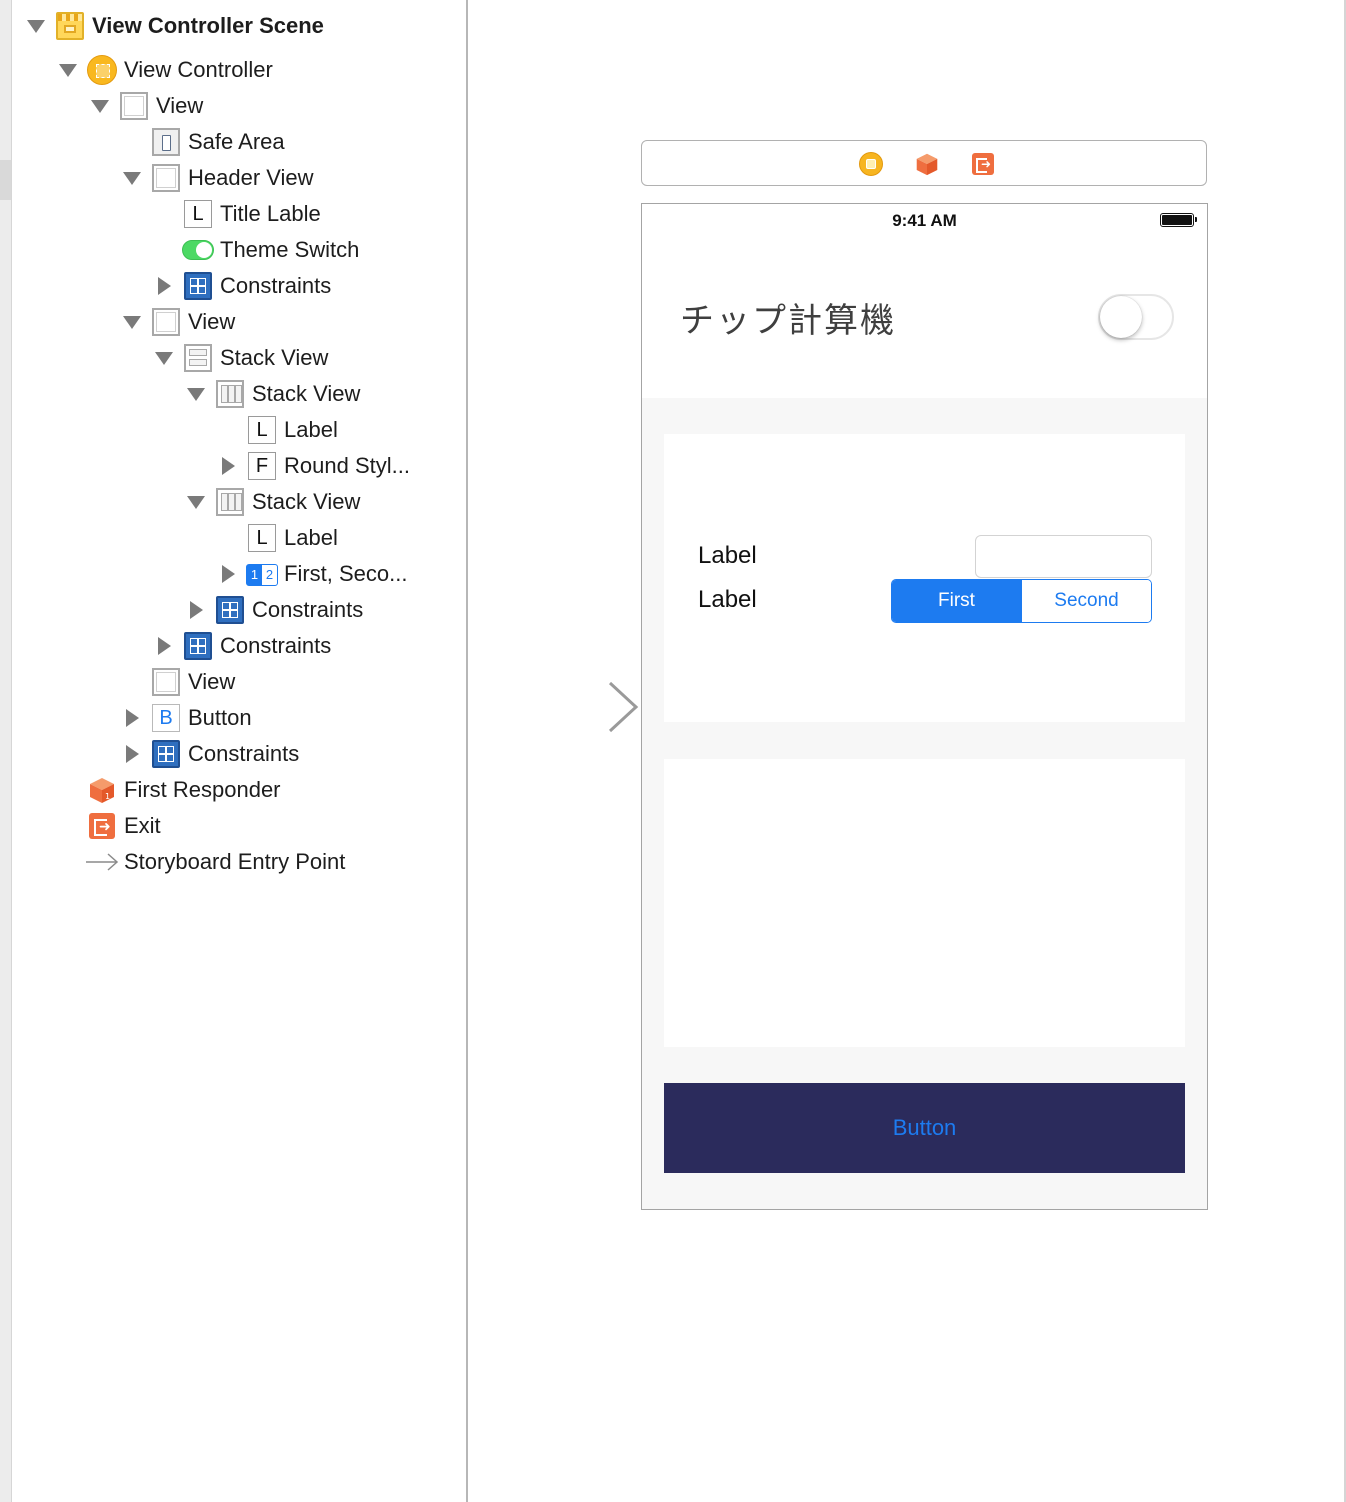  What do you see at coordinates (236, 142) in the screenshot?
I see `outline-item-safe-area: Safe Area` at bounding box center [236, 142].